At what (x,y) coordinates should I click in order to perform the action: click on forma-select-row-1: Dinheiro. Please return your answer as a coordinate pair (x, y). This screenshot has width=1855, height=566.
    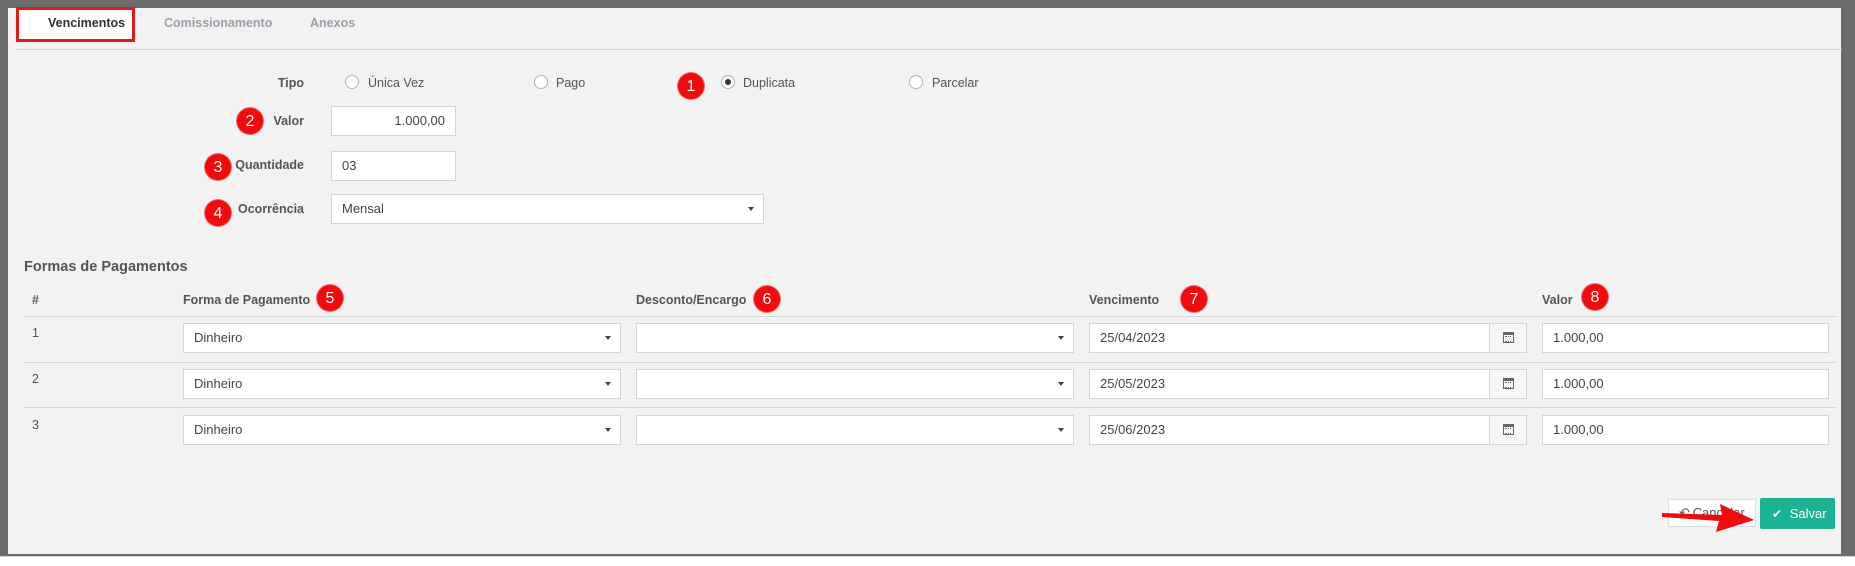
    Looking at the image, I should click on (402, 338).